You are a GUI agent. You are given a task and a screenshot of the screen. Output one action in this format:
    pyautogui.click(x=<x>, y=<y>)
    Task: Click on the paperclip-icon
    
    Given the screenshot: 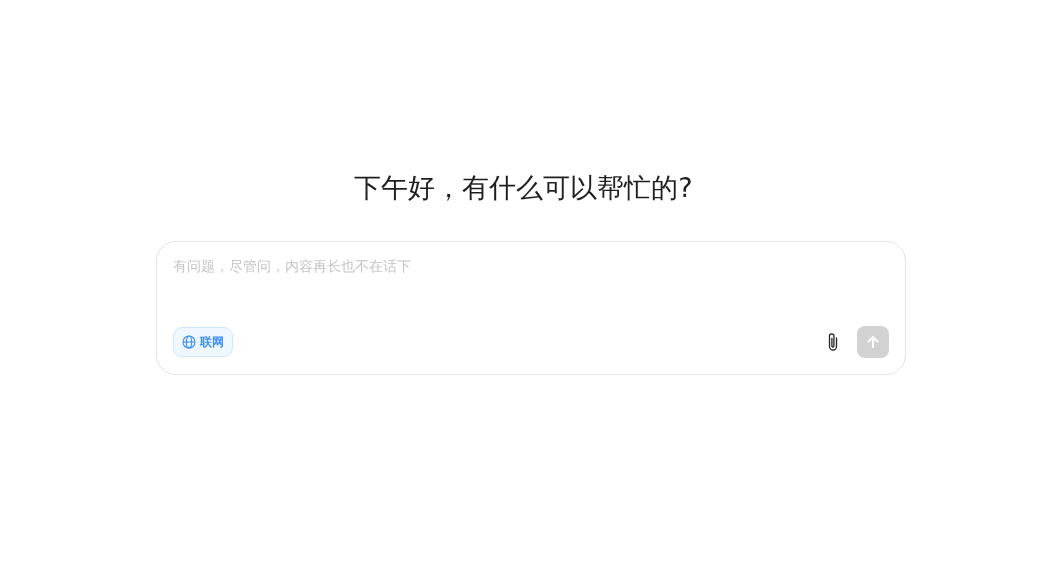 What is the action you would take?
    pyautogui.click(x=833, y=342)
    